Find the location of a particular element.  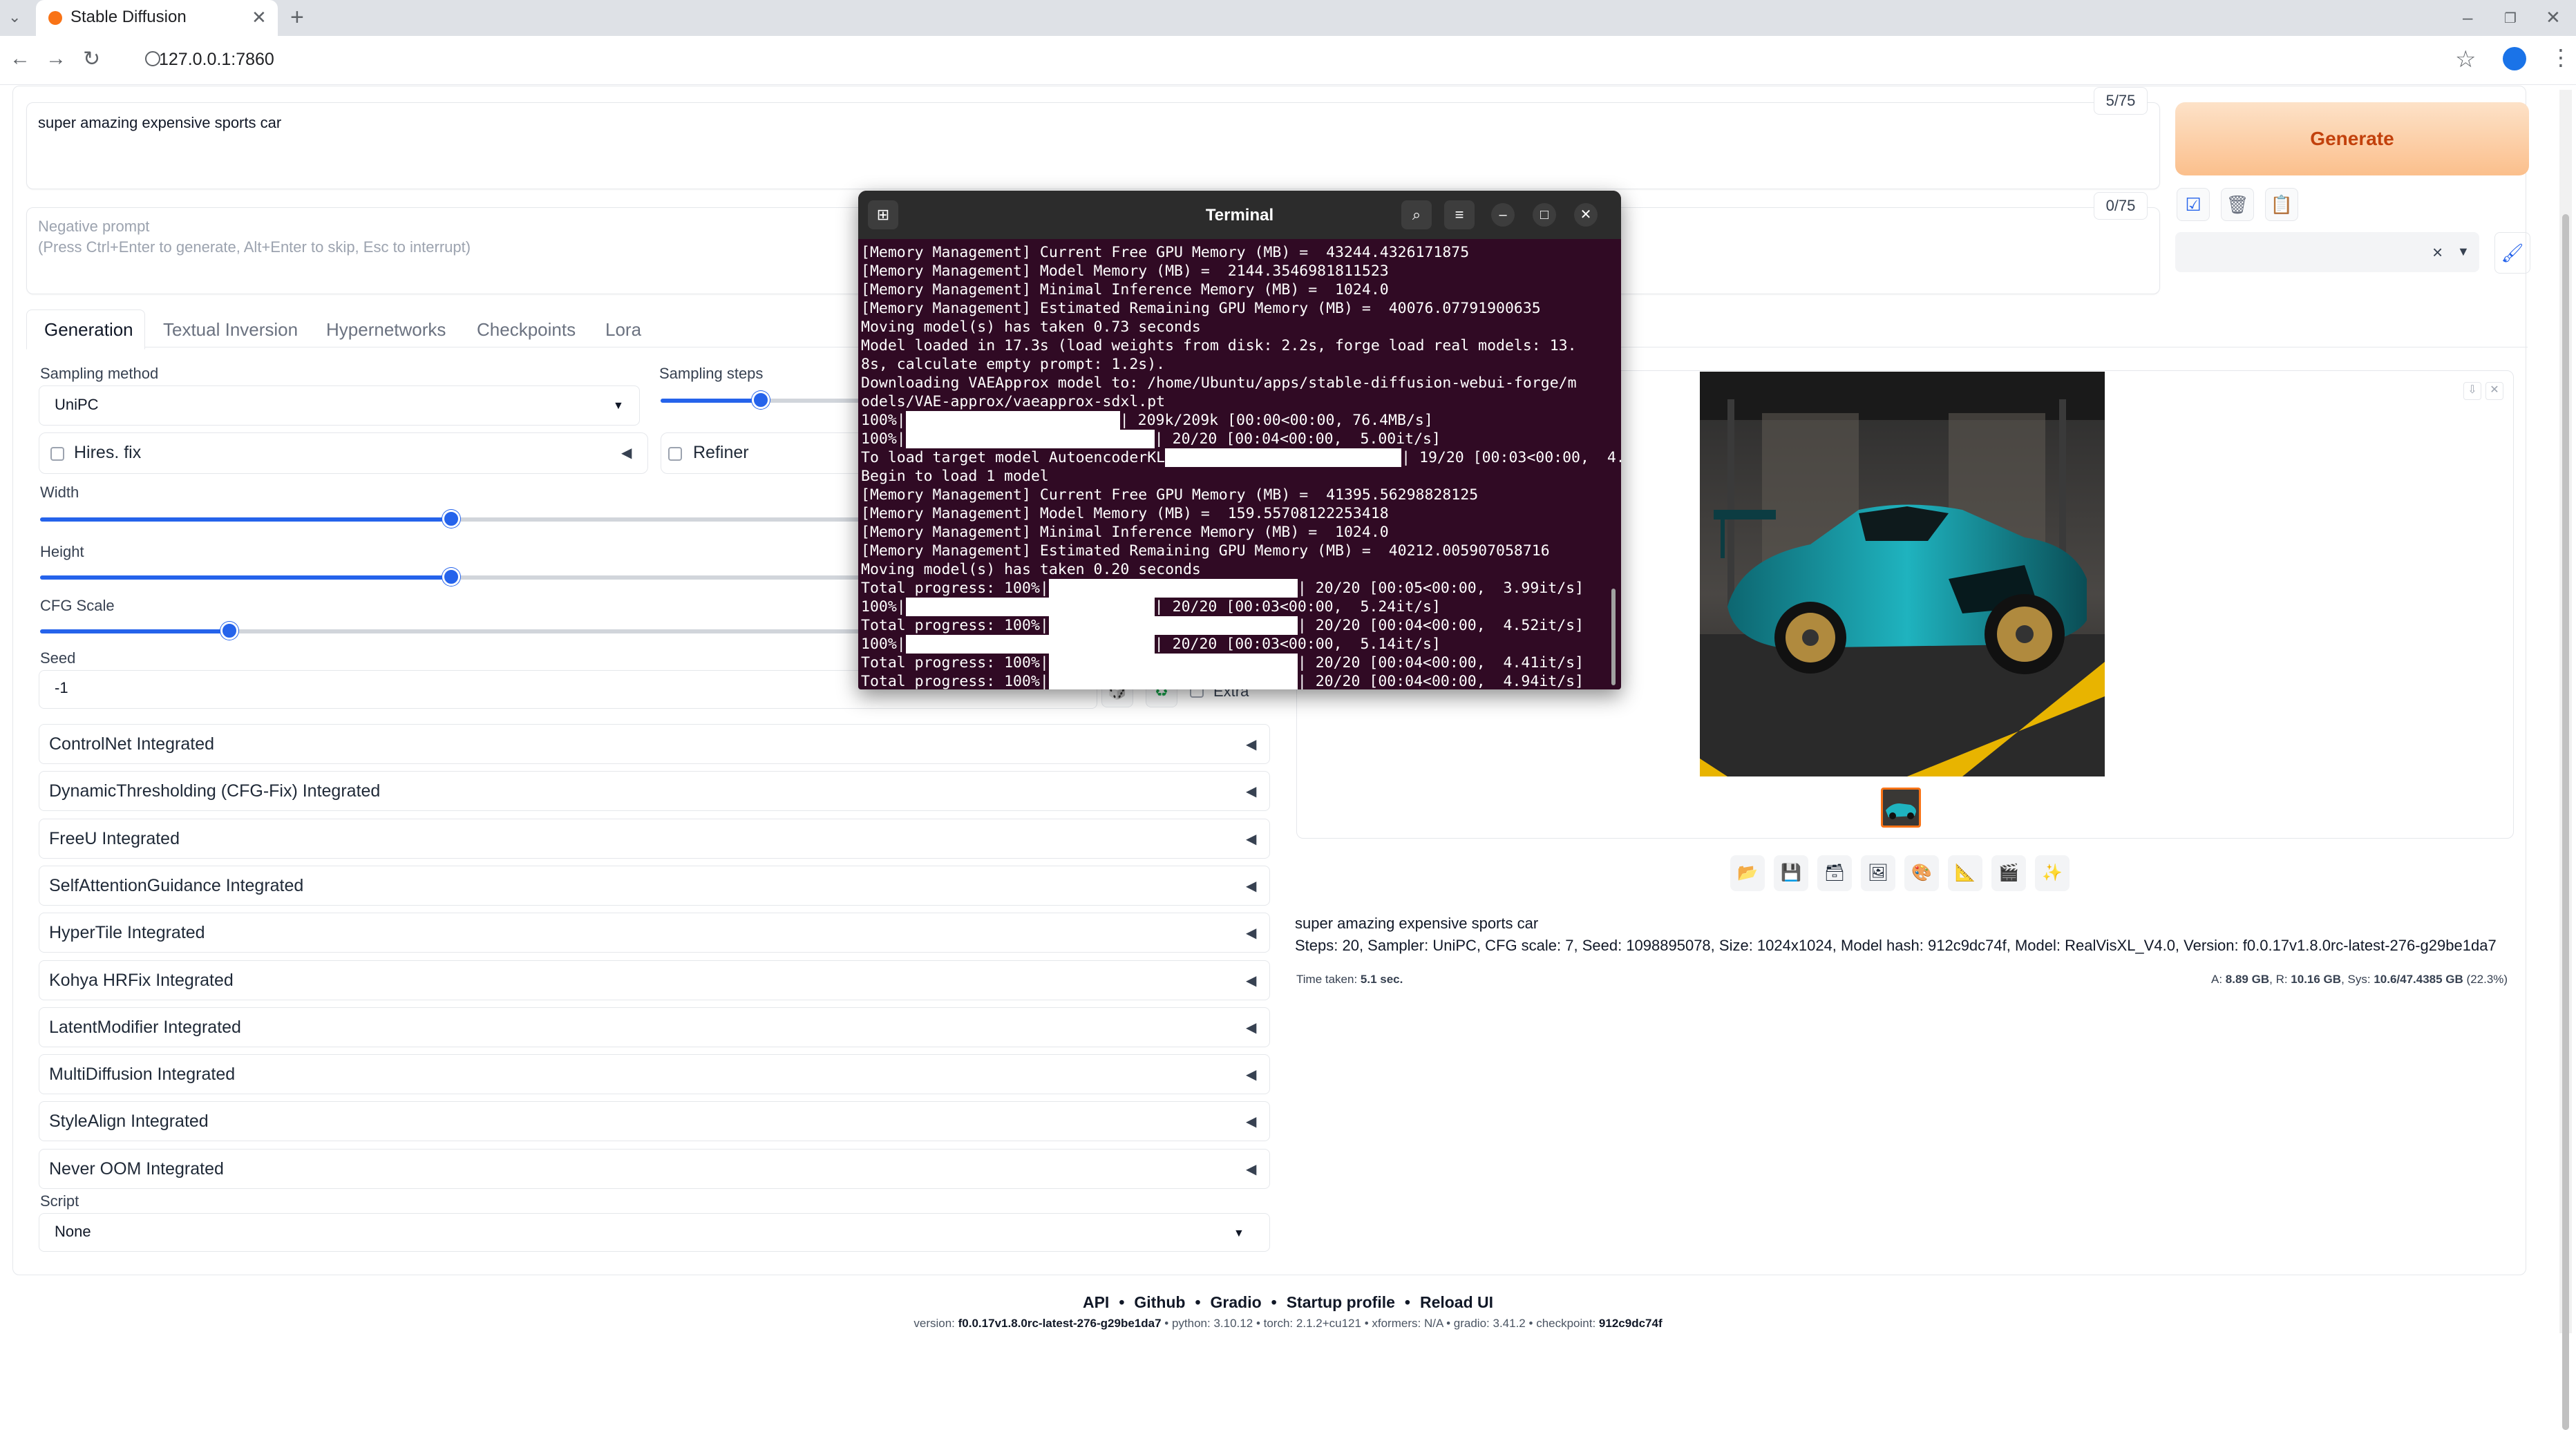

accordion-item: StyleAlign Integrated ◀ is located at coordinates (654, 1121).